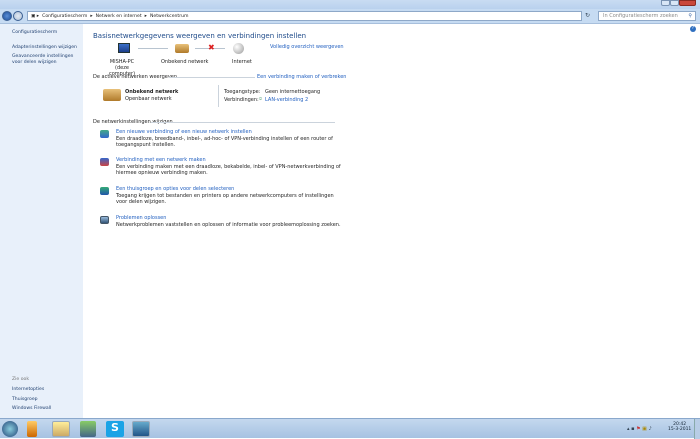  Describe the element at coordinates (587, 15) in the screenshot. I see `refresh-icon: ↻` at that location.